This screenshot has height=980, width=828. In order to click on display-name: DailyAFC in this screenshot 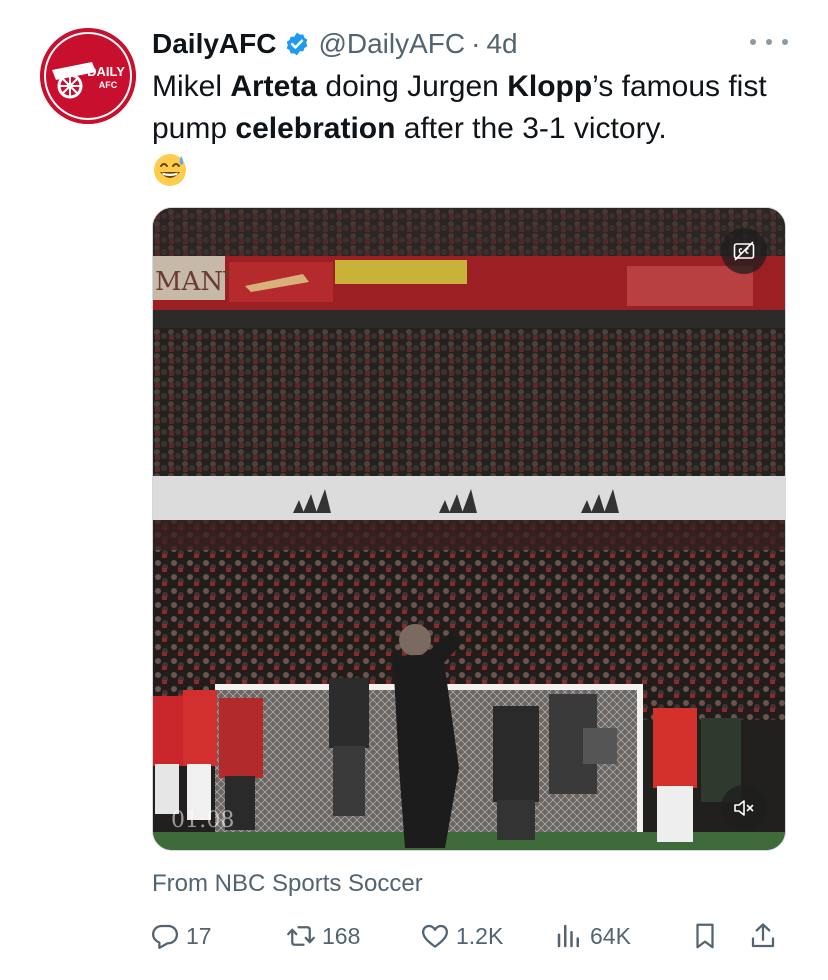, I will do `click(214, 44)`.